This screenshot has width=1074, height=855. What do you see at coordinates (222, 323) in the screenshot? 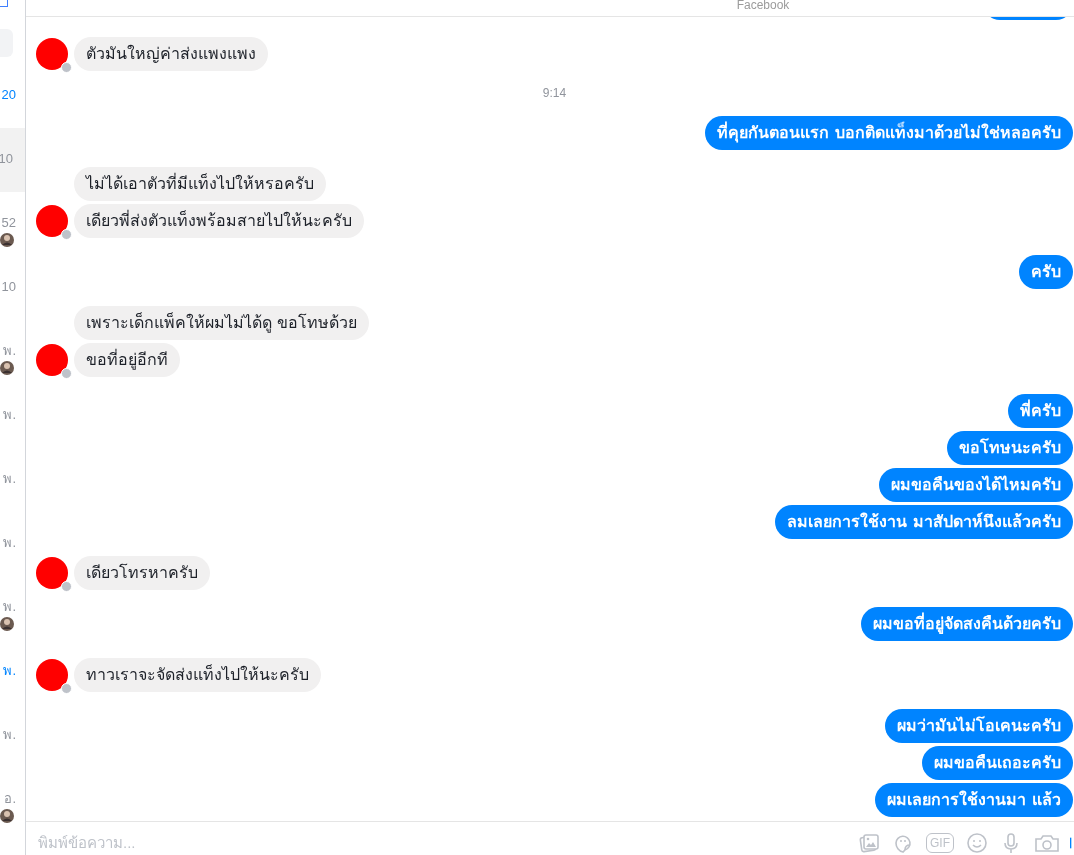
I see `message-bubble: เพราะเด็กแพ็คให้ผมไม่ได้ดู ขอโทษด้วย` at bounding box center [222, 323].